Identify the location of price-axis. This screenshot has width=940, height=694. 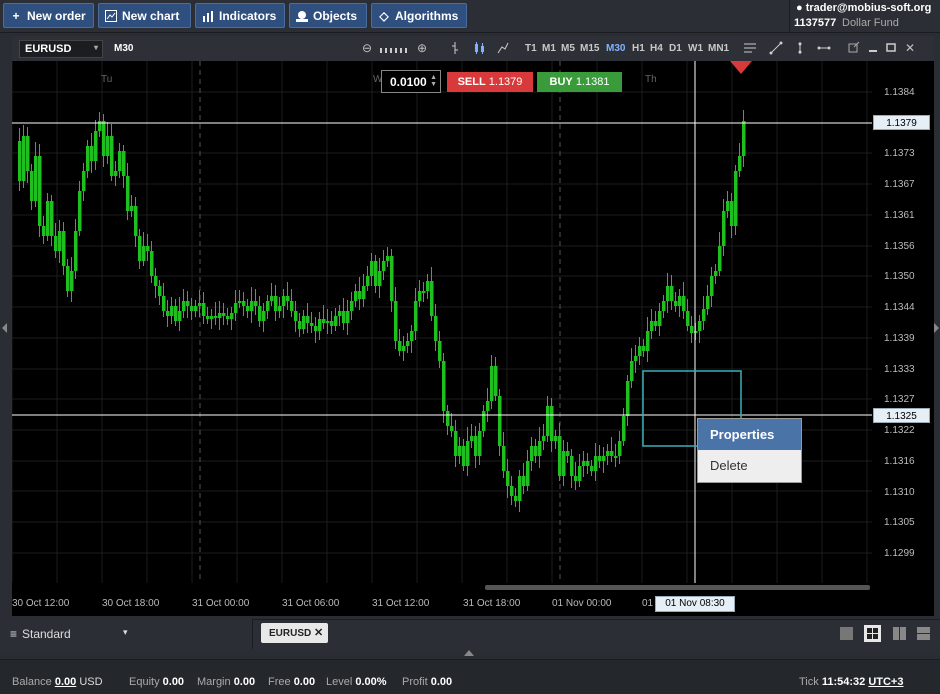
(903, 322).